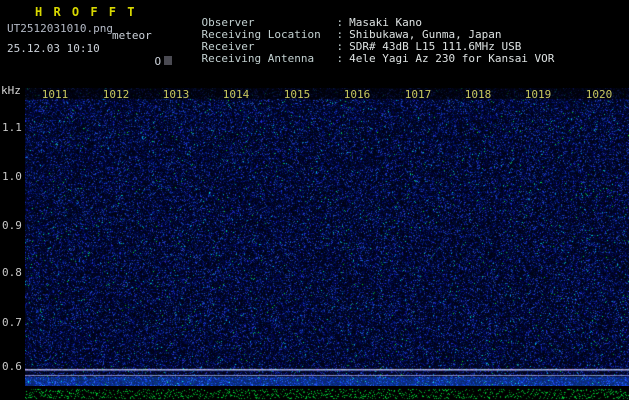  I want to click on timestamp: 25.12.03 10:10, so click(53, 48).